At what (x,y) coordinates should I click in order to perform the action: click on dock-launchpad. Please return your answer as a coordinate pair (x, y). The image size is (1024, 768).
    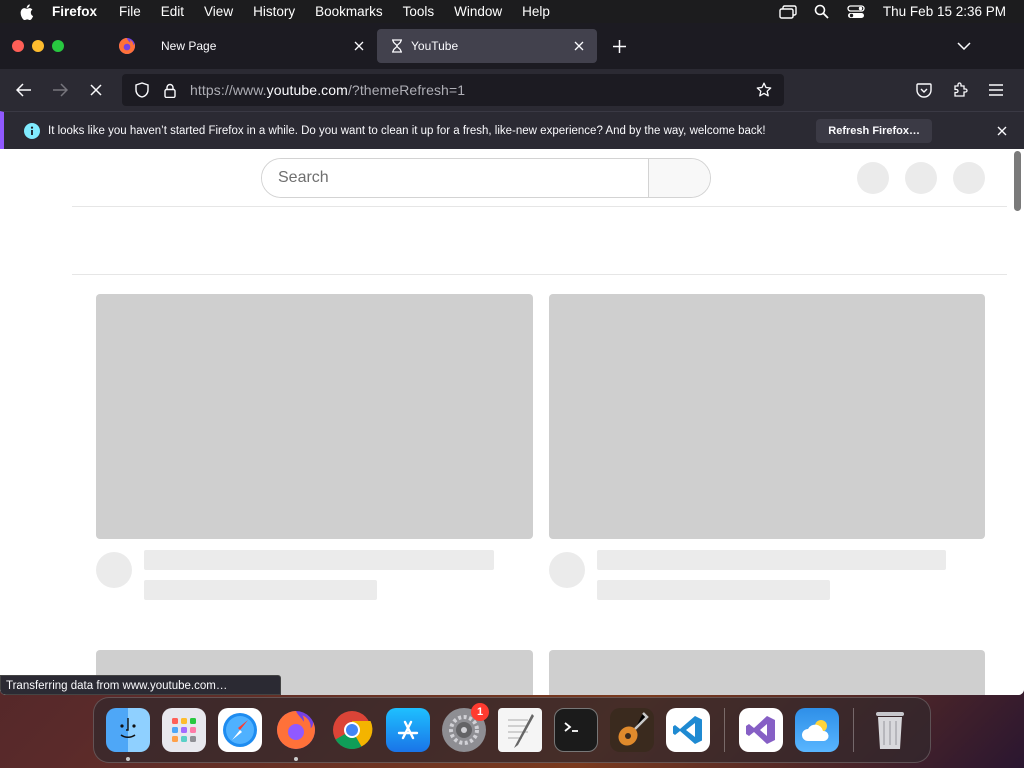
    Looking at the image, I should click on (184, 730).